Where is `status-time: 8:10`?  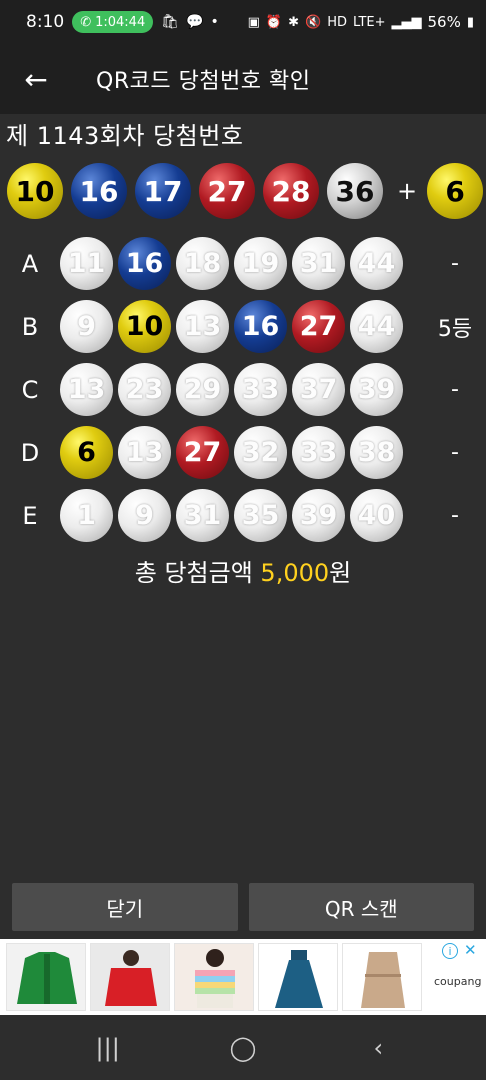 status-time: 8:10 is located at coordinates (45, 22).